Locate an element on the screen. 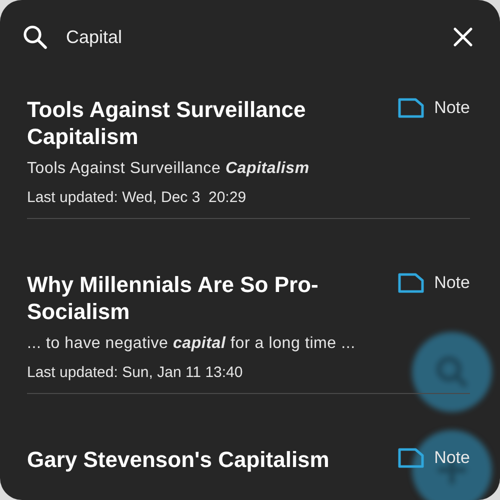  last-updated: Last updated: Sun, Jan 11 13:40 is located at coordinates (135, 372).